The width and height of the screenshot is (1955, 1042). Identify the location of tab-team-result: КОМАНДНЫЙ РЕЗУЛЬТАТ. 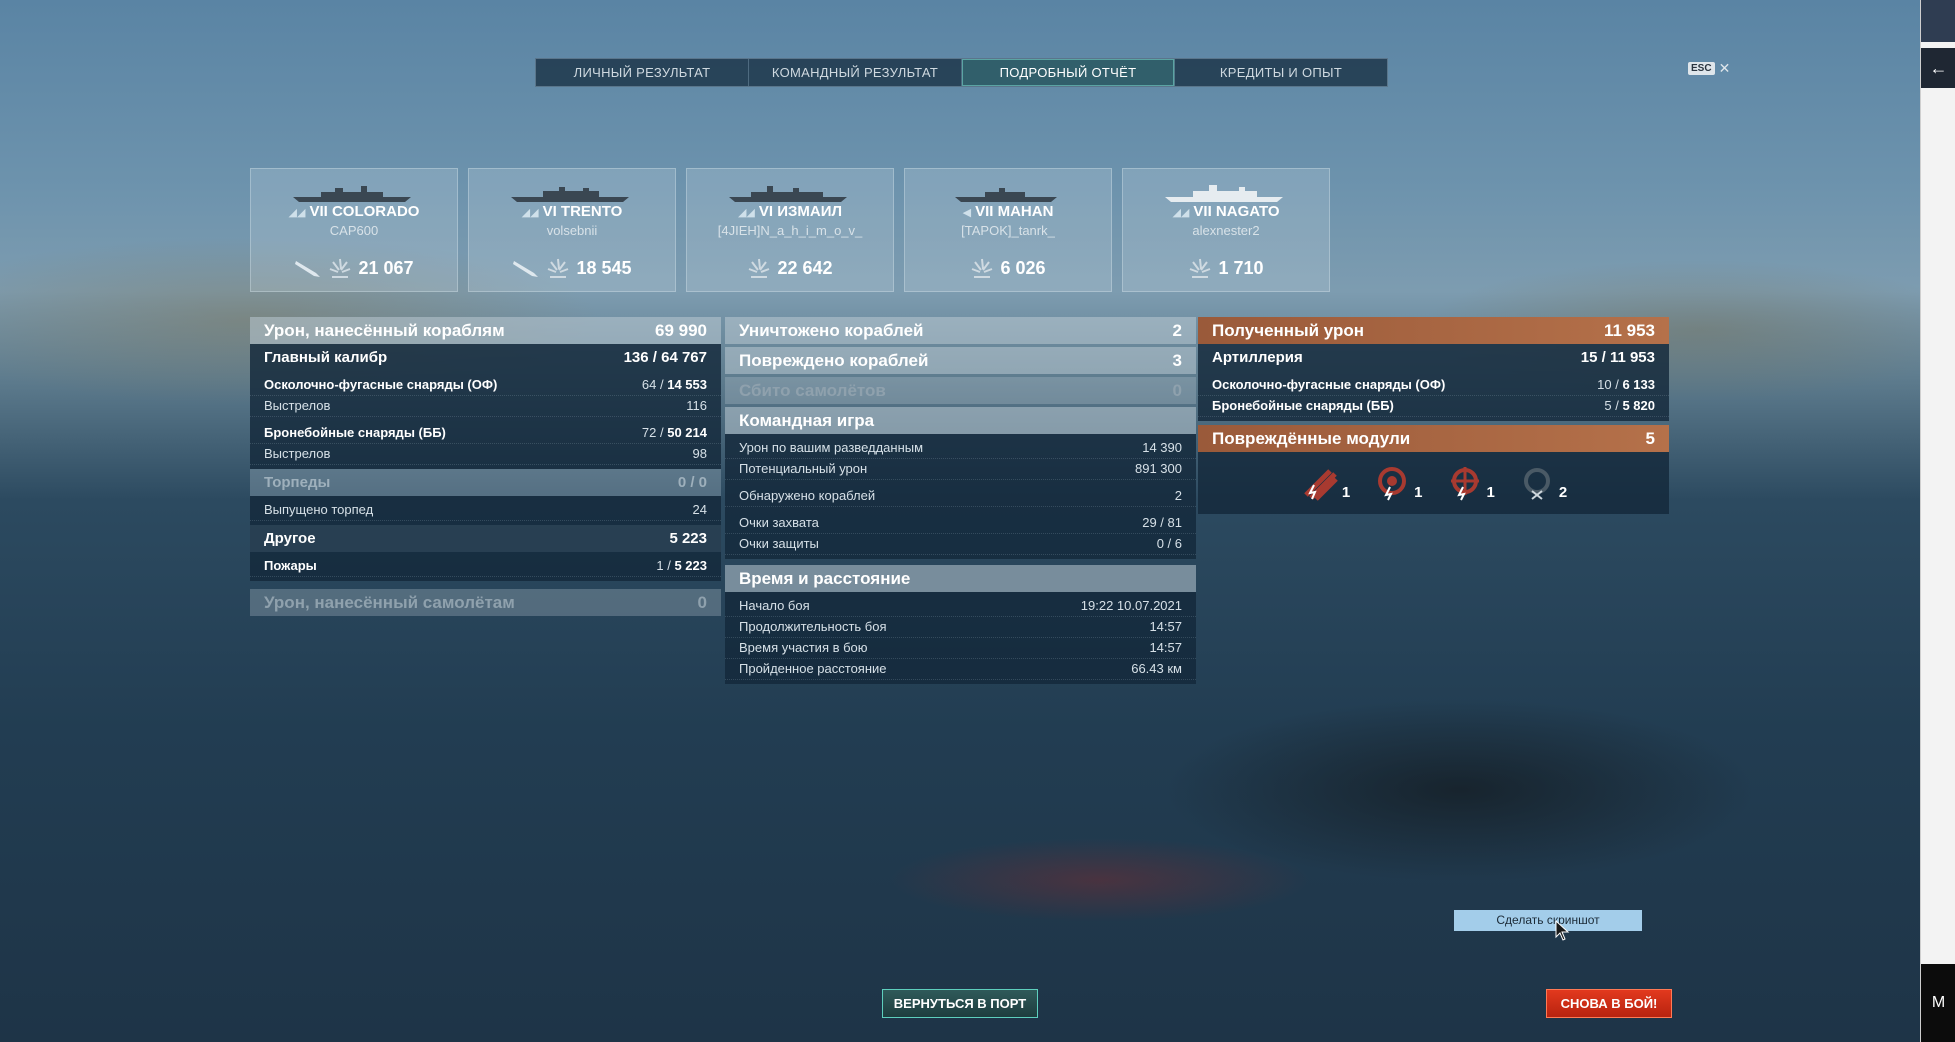
(855, 72).